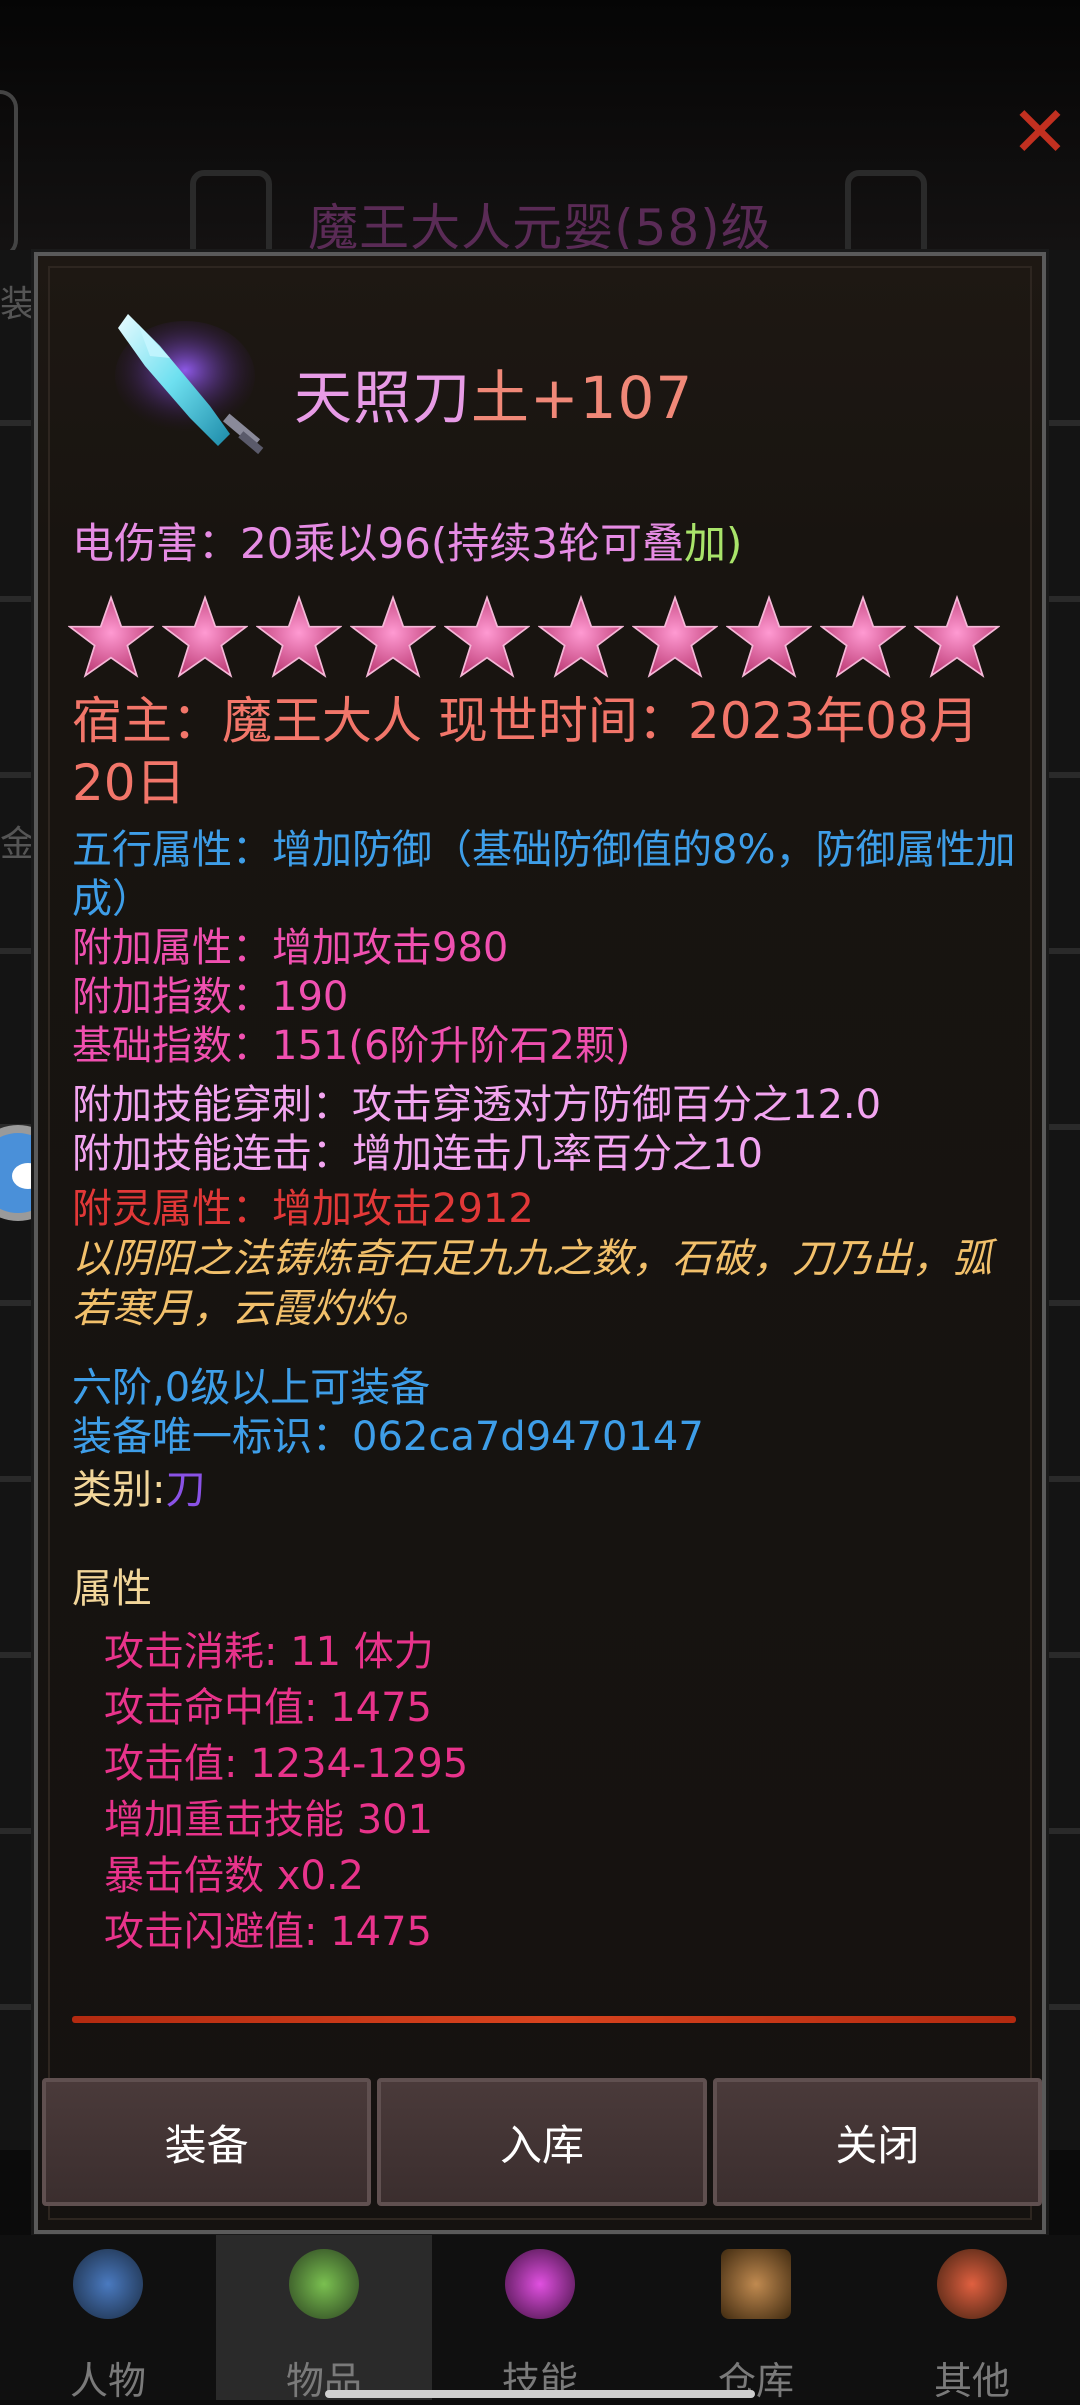  Describe the element at coordinates (388, 1437) in the screenshot. I see `unique-id: 装备唯一标识：062ca7d9470147` at that location.